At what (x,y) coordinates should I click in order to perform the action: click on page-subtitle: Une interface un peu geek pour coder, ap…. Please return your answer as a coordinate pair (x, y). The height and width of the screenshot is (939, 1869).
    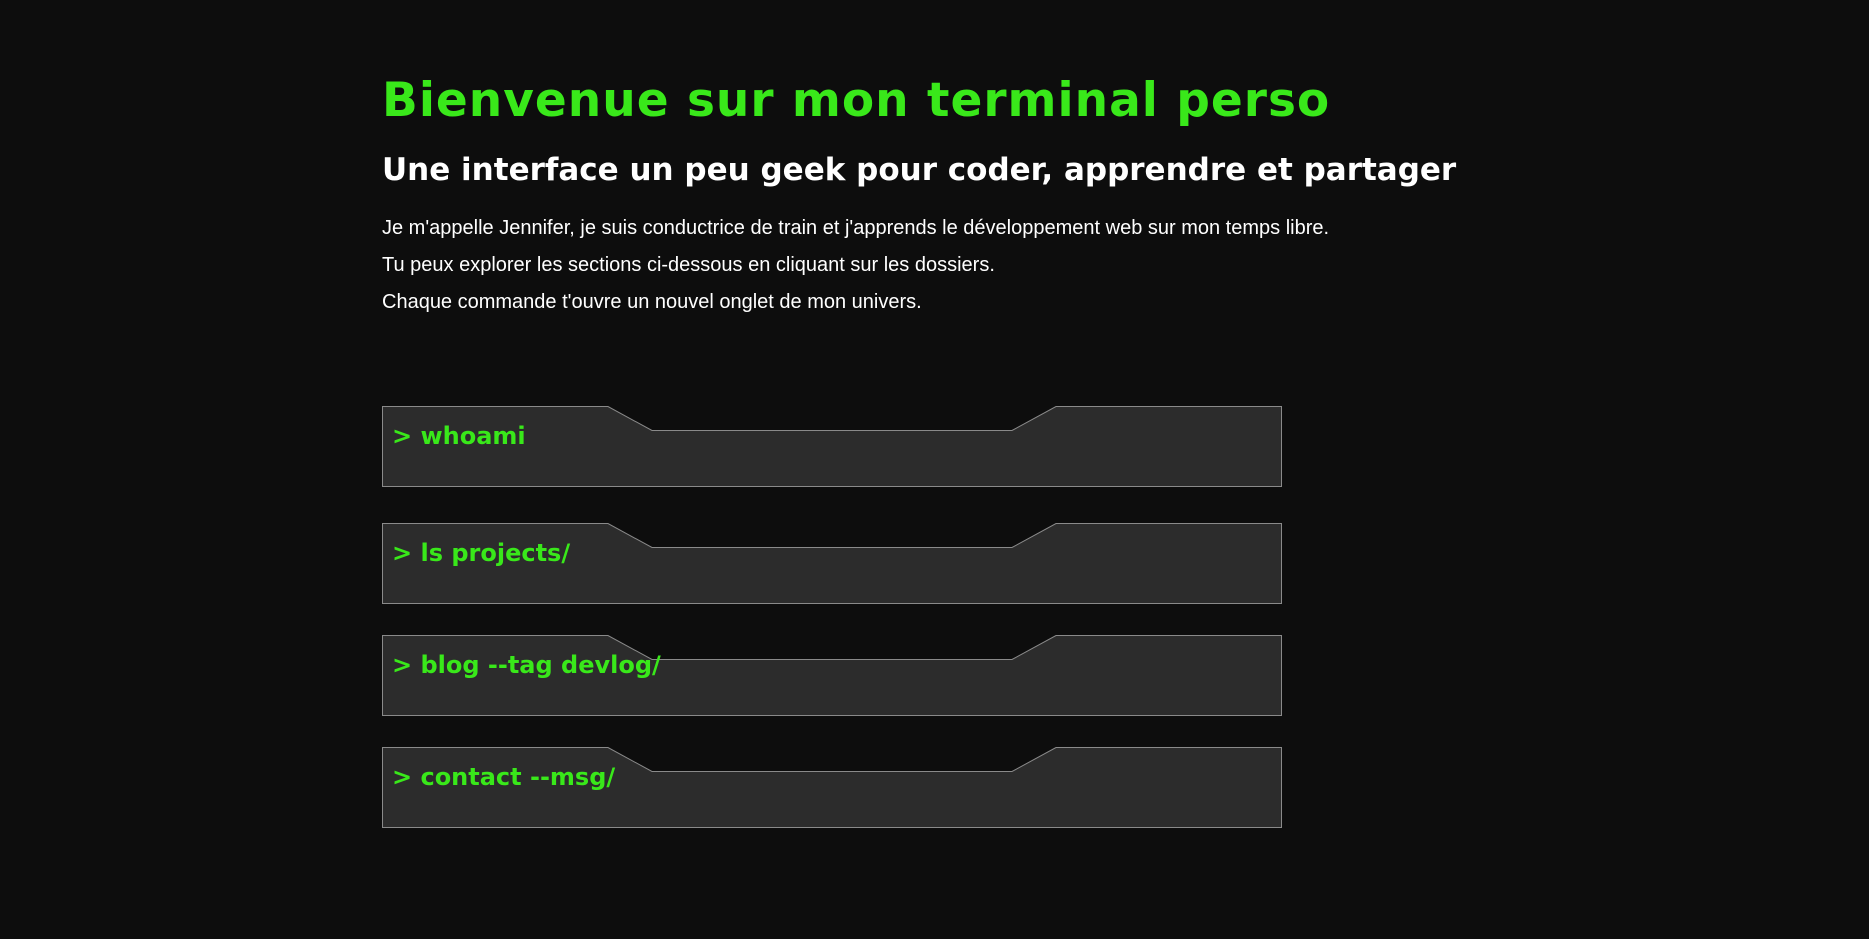
    Looking at the image, I should click on (919, 170).